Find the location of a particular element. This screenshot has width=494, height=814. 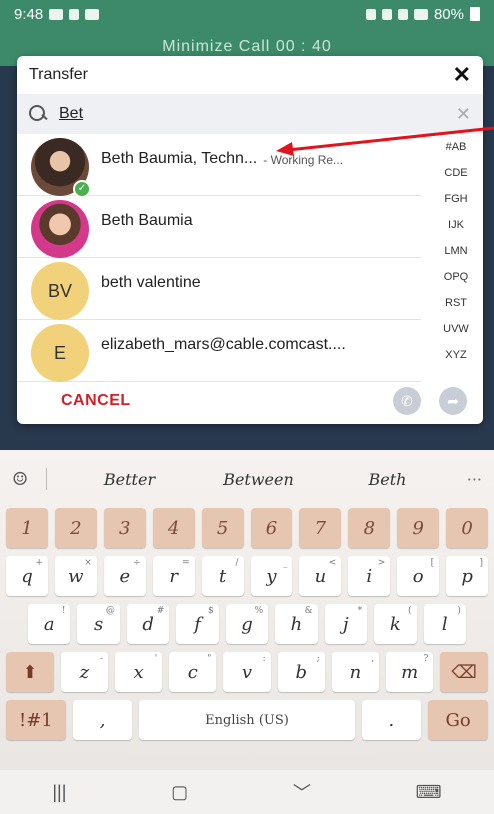

key: 8 is located at coordinates (369, 528).